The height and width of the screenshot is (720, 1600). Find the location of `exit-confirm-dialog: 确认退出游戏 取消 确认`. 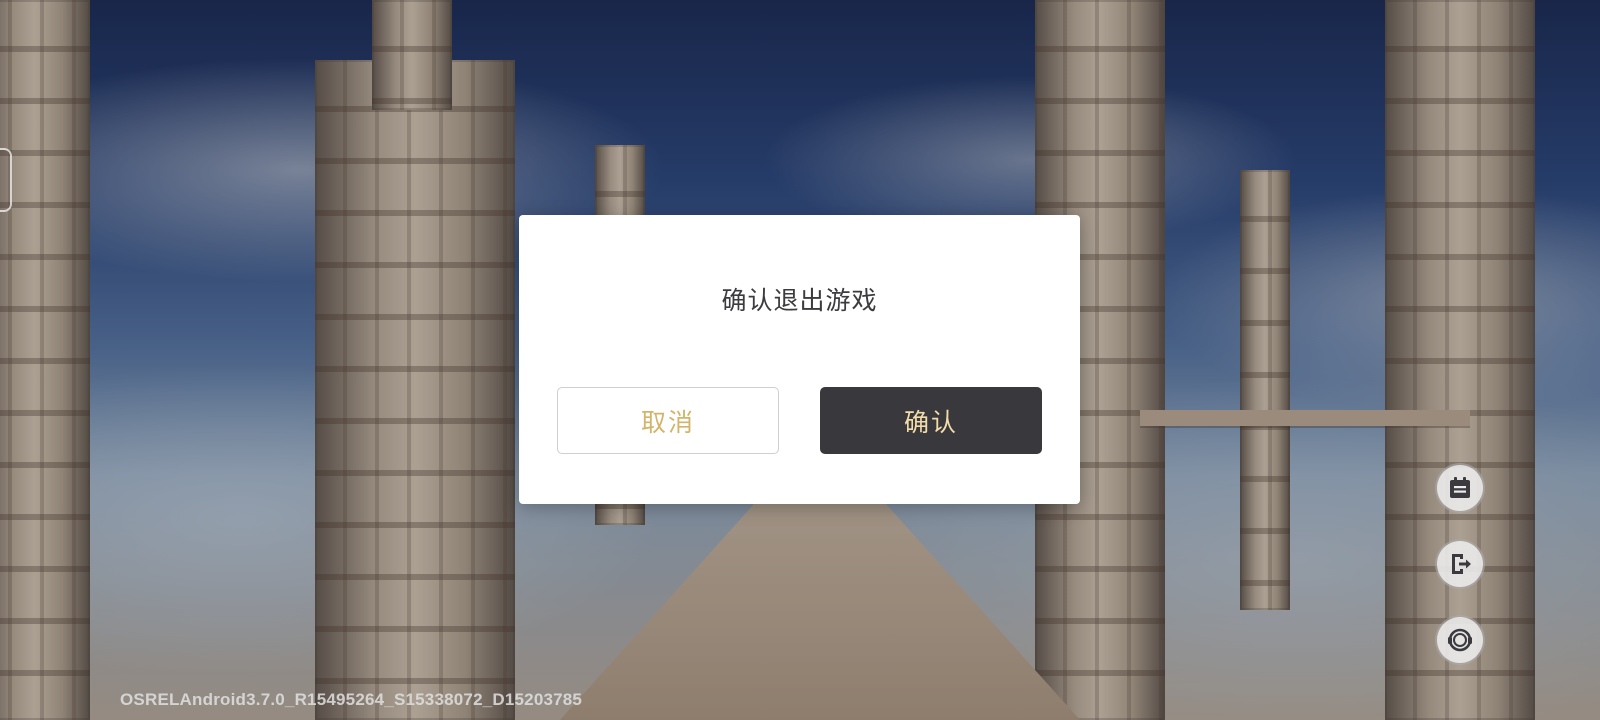

exit-confirm-dialog: 确认退出游戏 取消 确认 is located at coordinates (799, 359).